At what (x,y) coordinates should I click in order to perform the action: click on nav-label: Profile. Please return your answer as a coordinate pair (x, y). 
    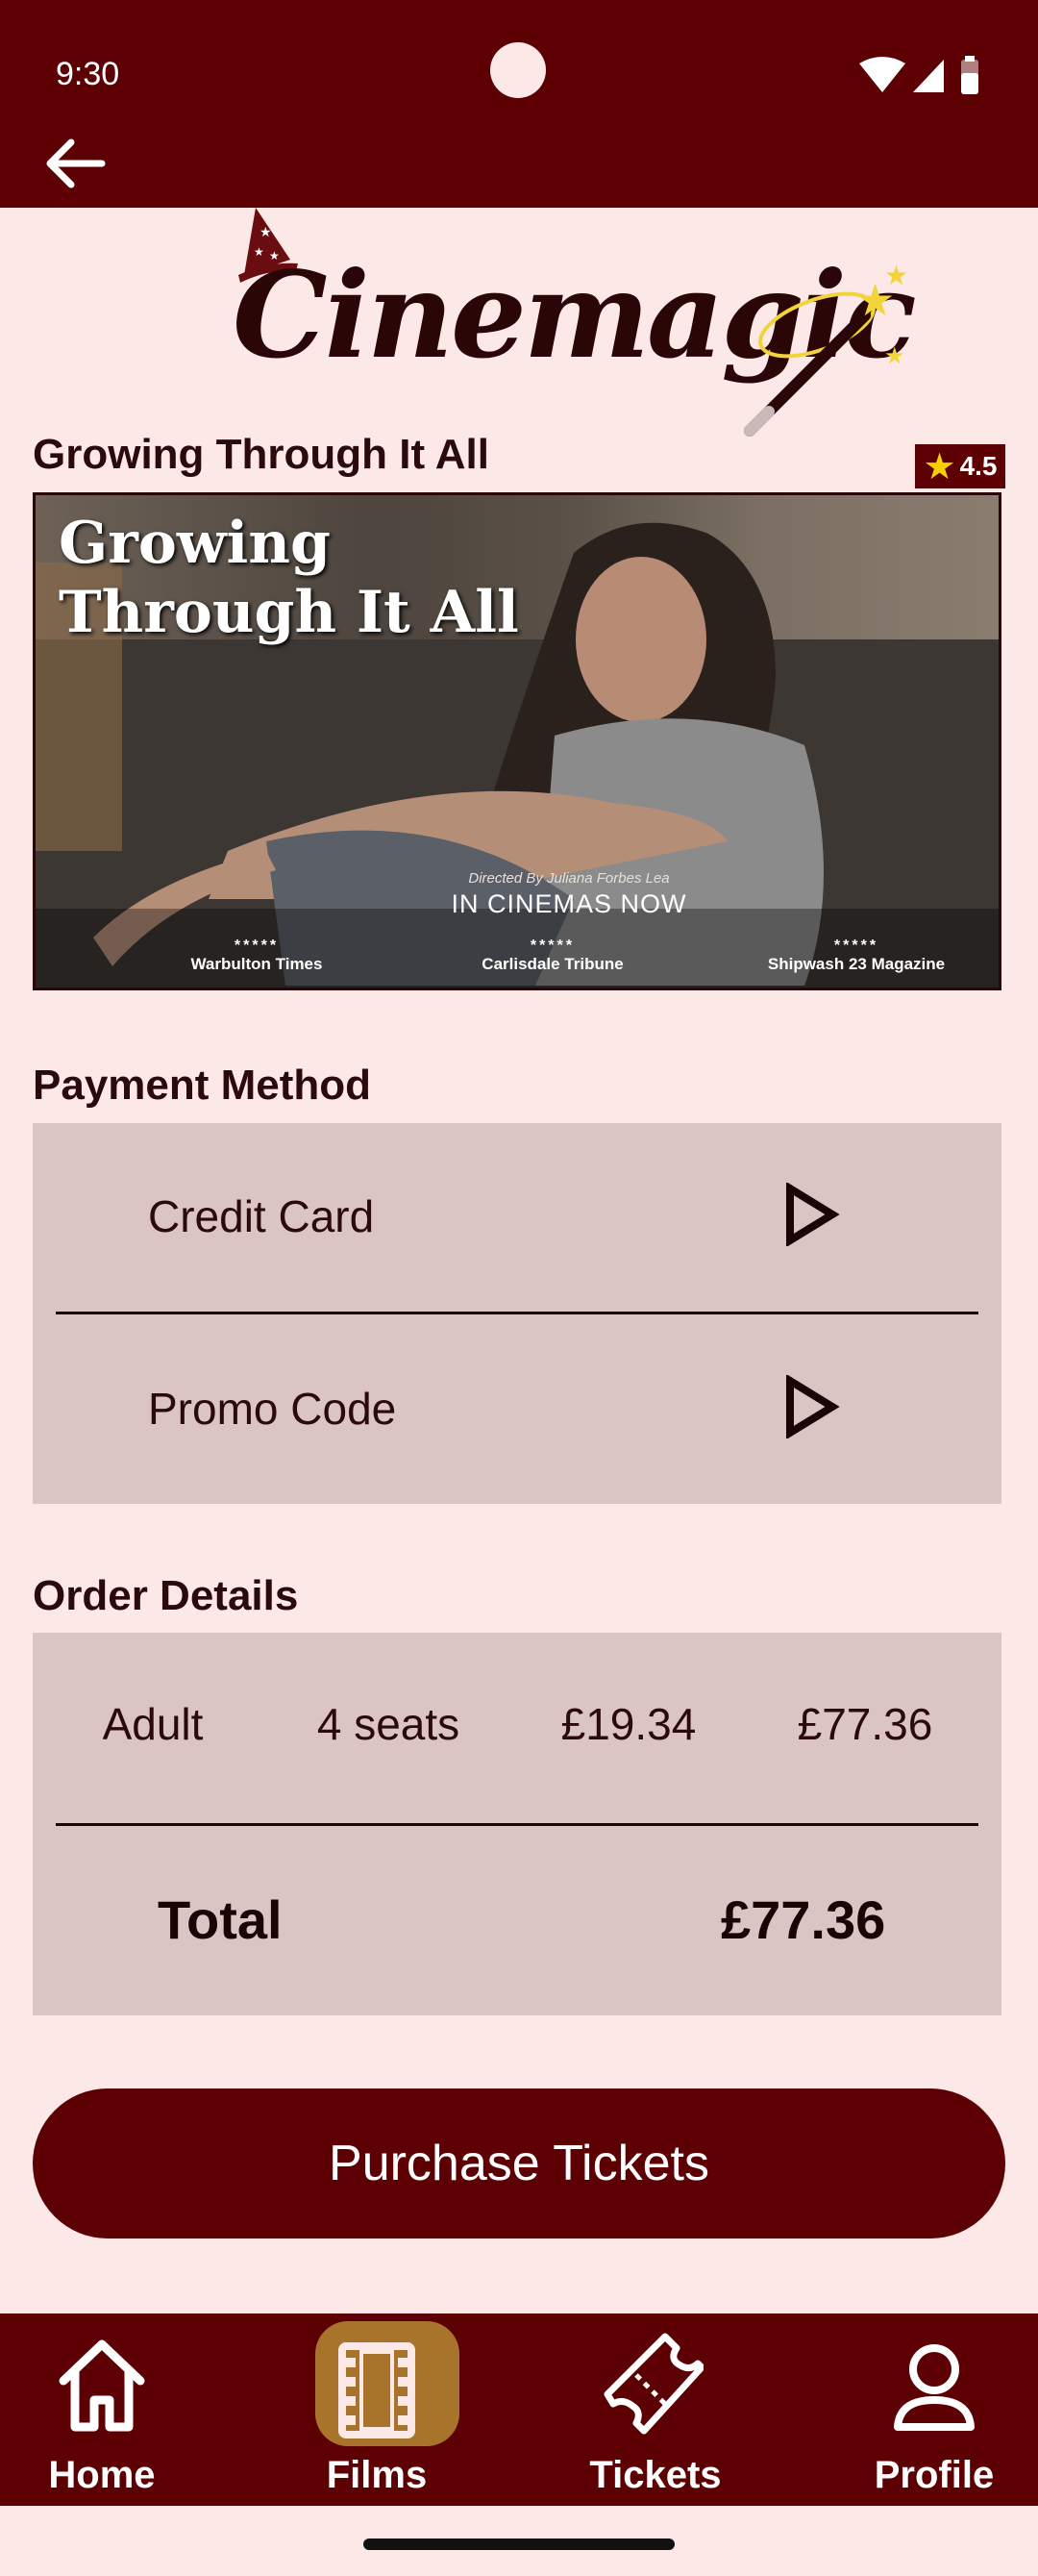
    Looking at the image, I should click on (934, 2475).